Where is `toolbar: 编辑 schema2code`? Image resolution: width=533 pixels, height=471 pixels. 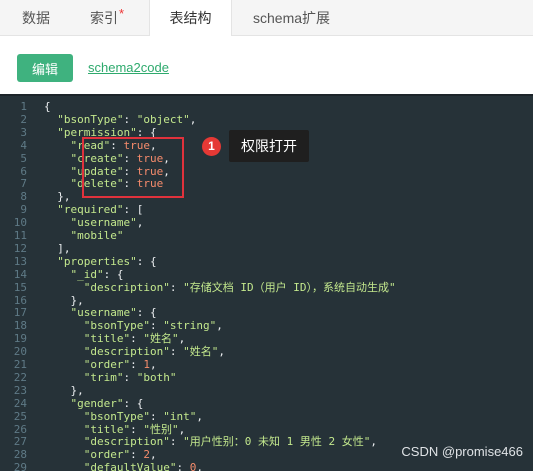
toolbar: 编辑 schema2code is located at coordinates (266, 65).